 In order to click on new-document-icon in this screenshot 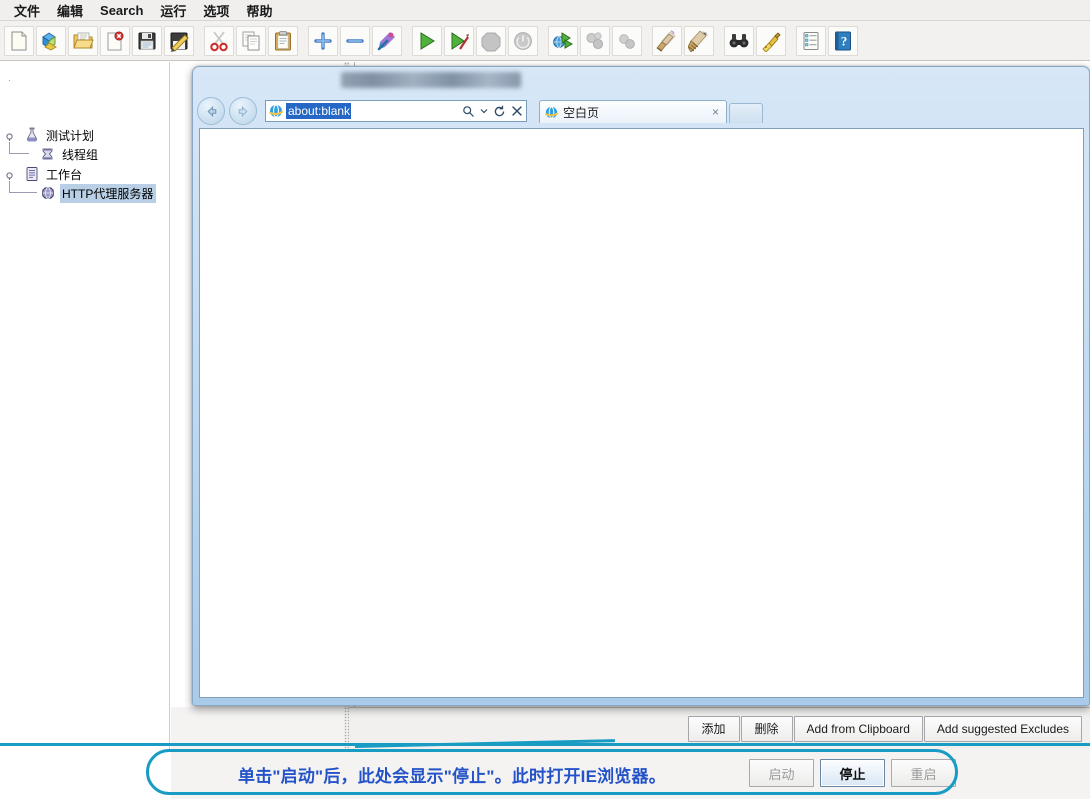, I will do `click(19, 41)`.